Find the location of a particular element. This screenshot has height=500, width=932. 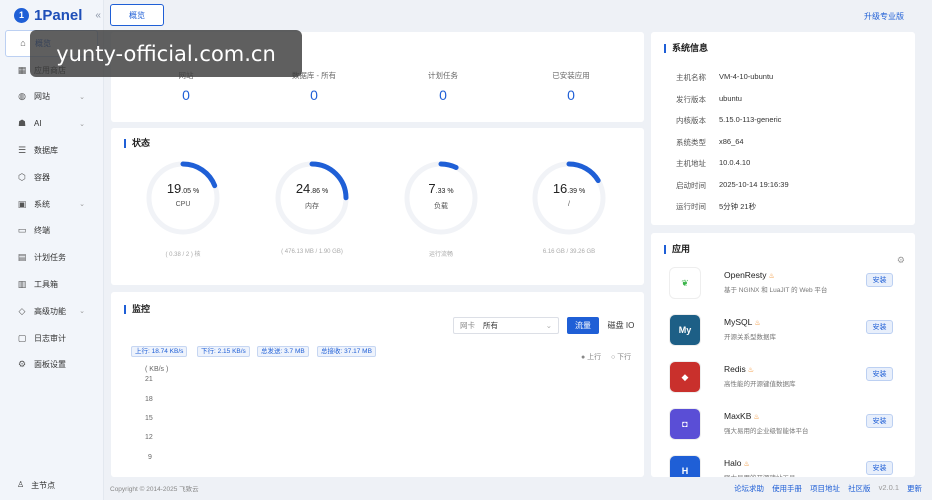

app-description: 强大易用的开源建站工具 is located at coordinates (760, 474).